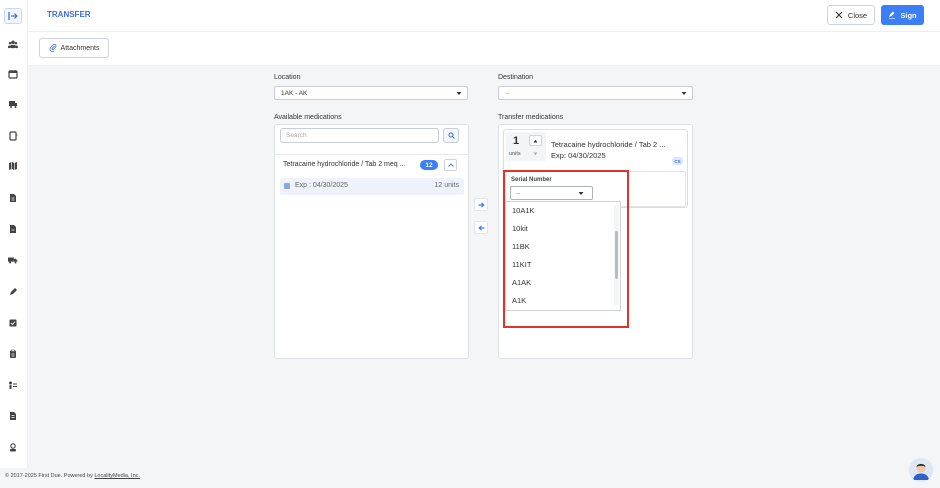  Describe the element at coordinates (857, 15) in the screenshot. I see `close-button-label: Close` at that location.